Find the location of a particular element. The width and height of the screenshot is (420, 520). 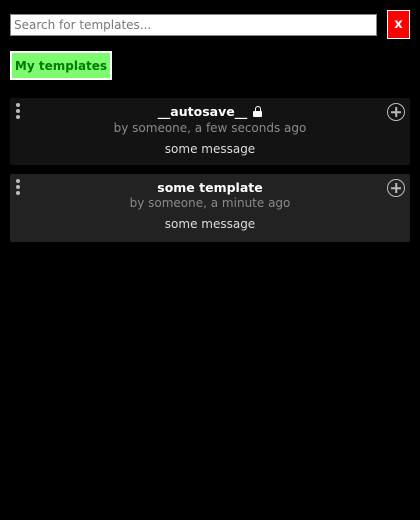

template-title-text: __autosave__ is located at coordinates (202, 111).